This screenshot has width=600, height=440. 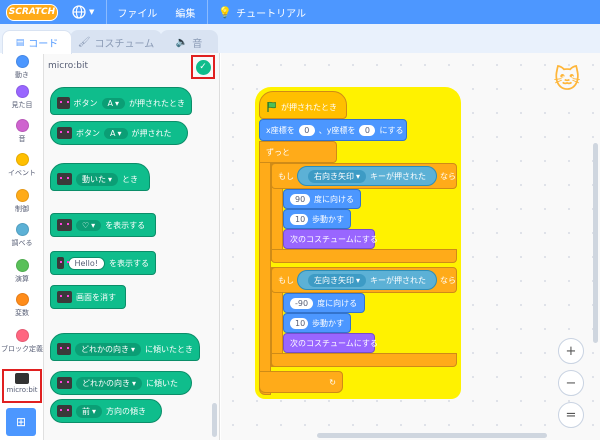 I want to click on tutorials-menu: 💡 チュートリアル, so click(x=258, y=12).